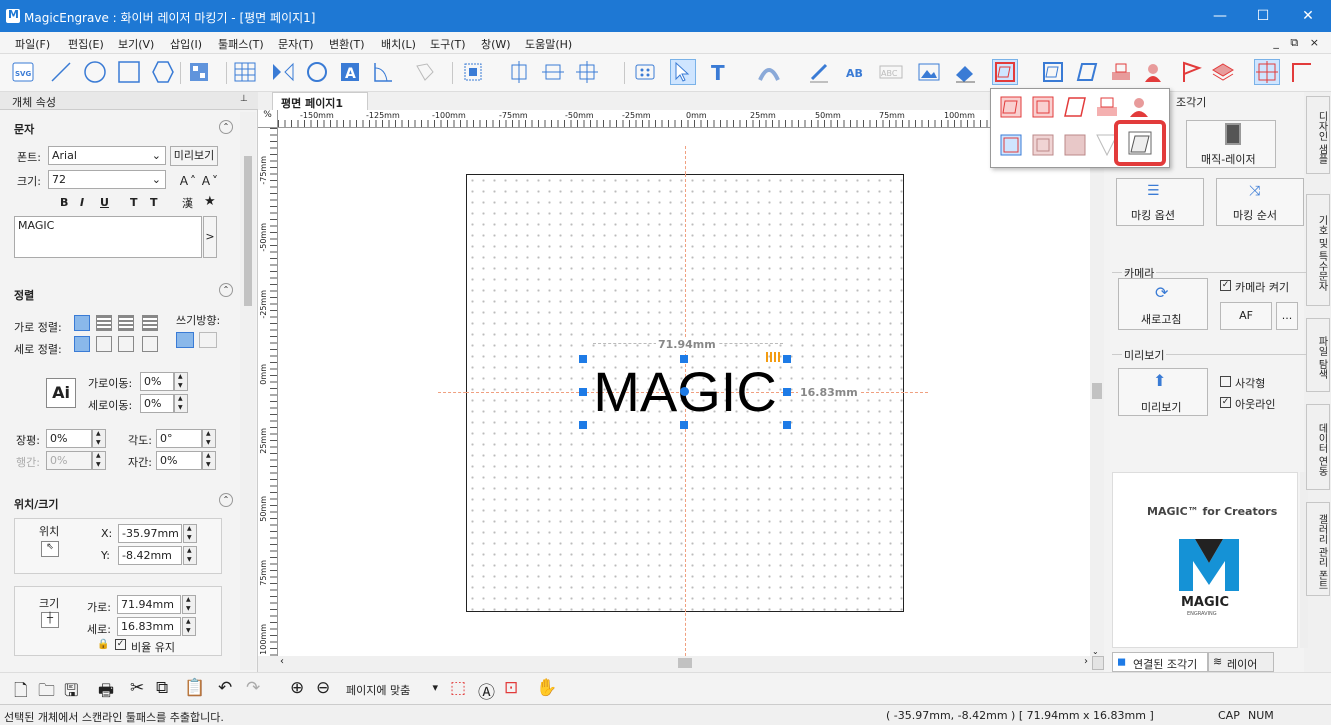  I want to click on symbols-tab: 기호 및 특수문자, so click(1318, 250).